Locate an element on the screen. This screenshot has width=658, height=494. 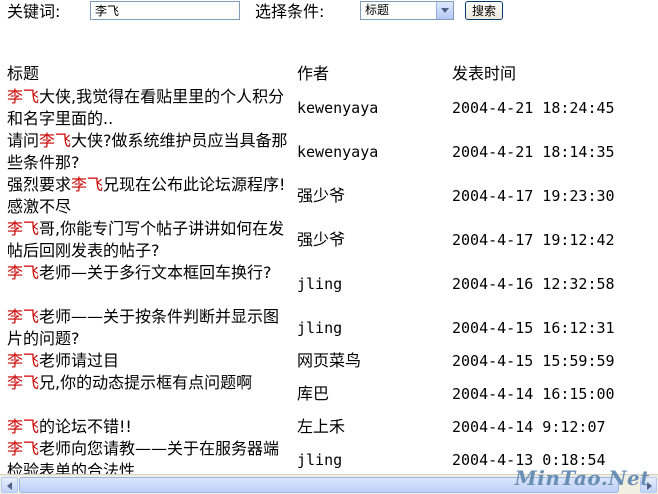
time-cell: 2004-4-17 19:12:42 is located at coordinates (533, 240).